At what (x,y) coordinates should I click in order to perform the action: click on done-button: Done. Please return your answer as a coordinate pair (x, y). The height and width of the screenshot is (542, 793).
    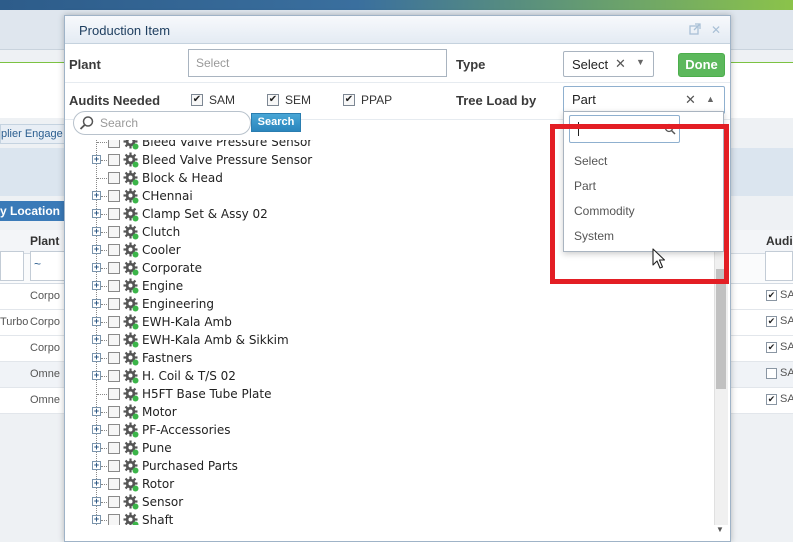
    Looking at the image, I should click on (701, 65).